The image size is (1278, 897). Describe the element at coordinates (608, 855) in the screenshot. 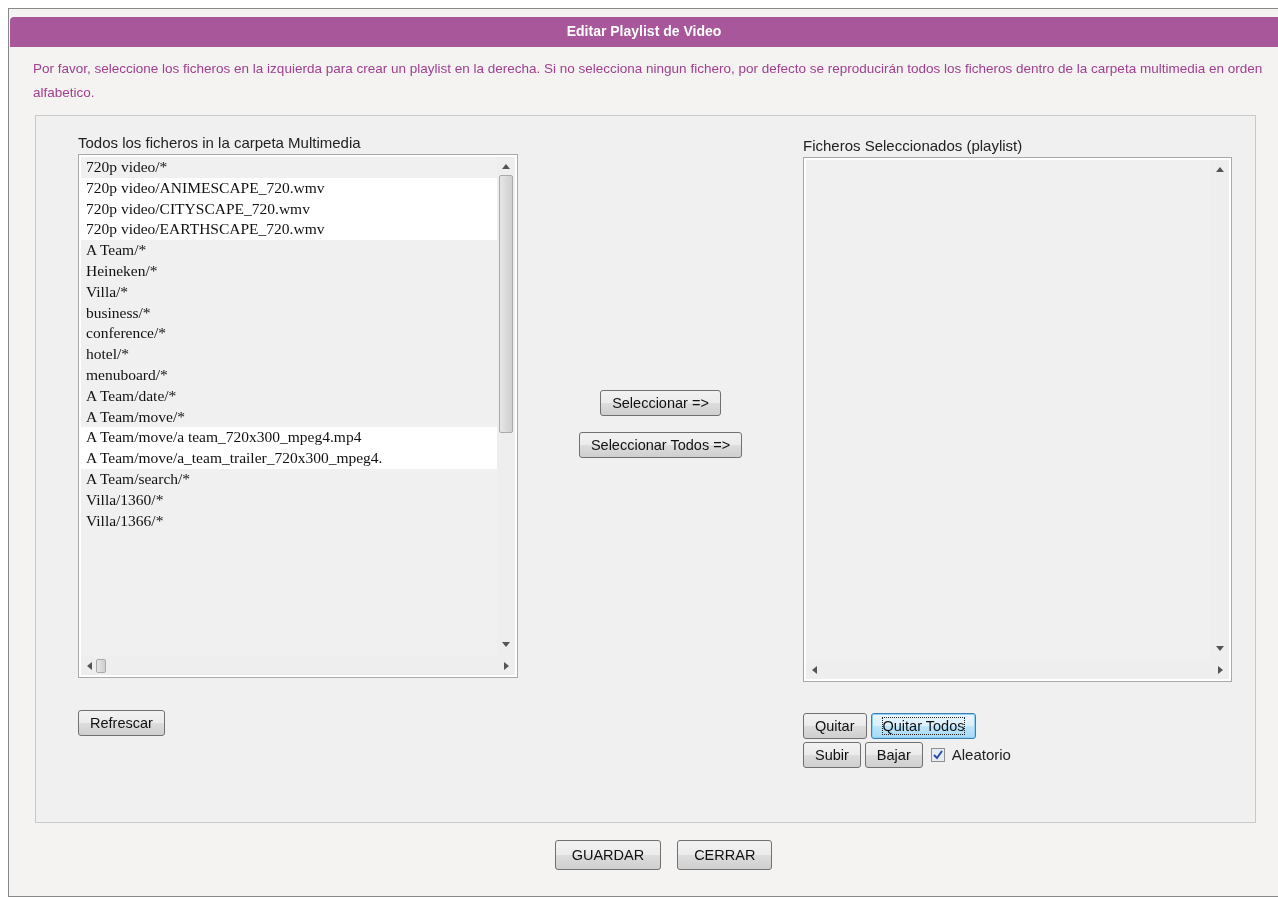

I see `button: GUARDAR` at that location.